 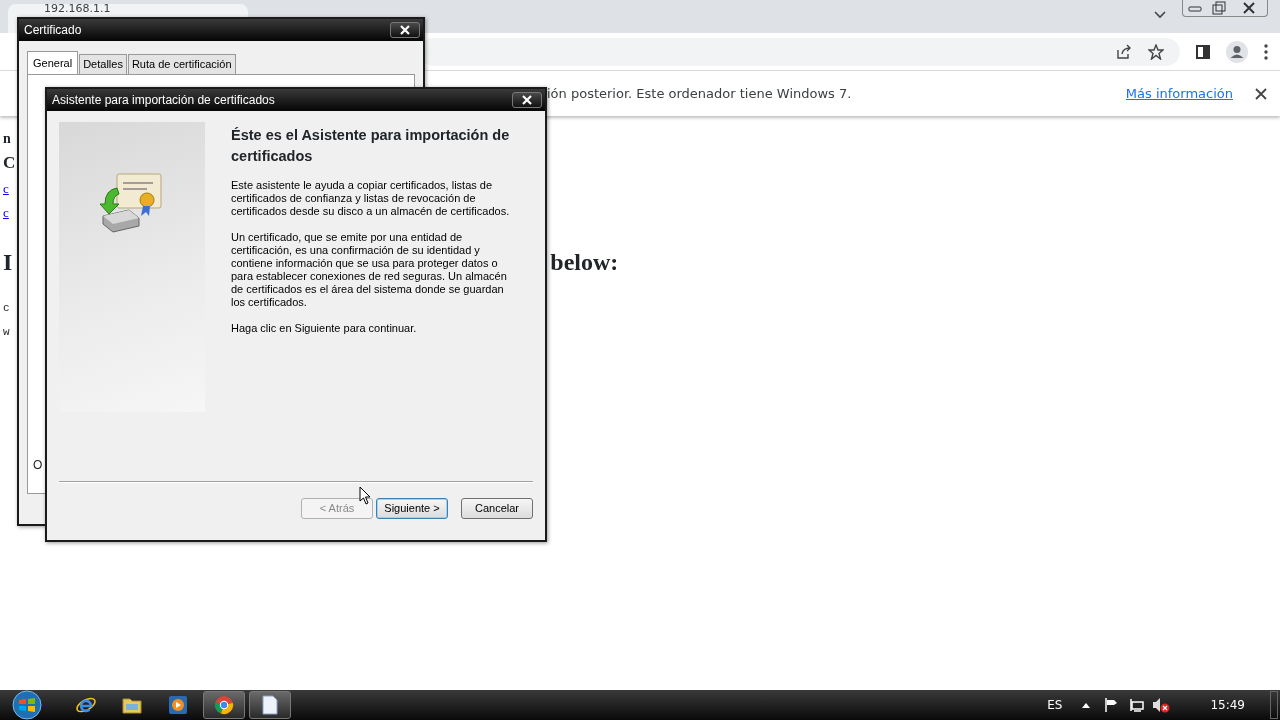 I want to click on wizard-paragraph: Este asistente le ayuda a copiar certificados, listas de certificados de confianza y listas de revocación de certificados desde su disco a un almacén de certificados., so click(x=371, y=198).